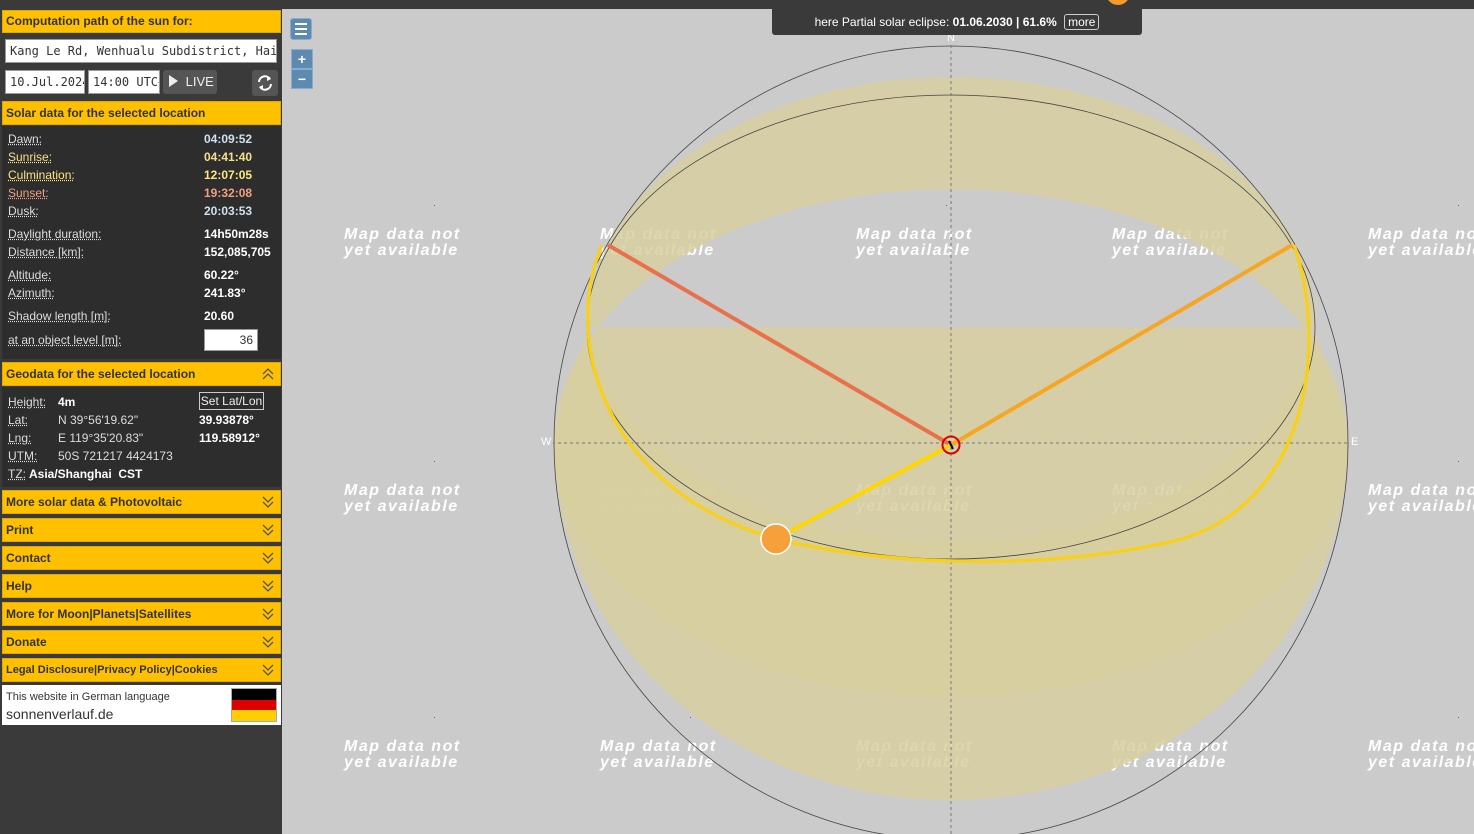 The image size is (1474, 834). What do you see at coordinates (1004, 22) in the screenshot?
I see `eclipse-date: 01.06.2030 | 61.6%` at bounding box center [1004, 22].